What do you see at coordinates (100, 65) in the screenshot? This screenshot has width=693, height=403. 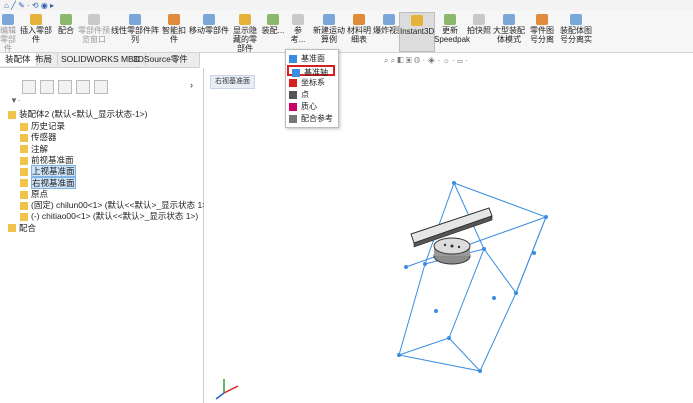 I see `command-tabs: 装配体布局SOLIDWORKS MBD3DSource零件库` at bounding box center [100, 65].